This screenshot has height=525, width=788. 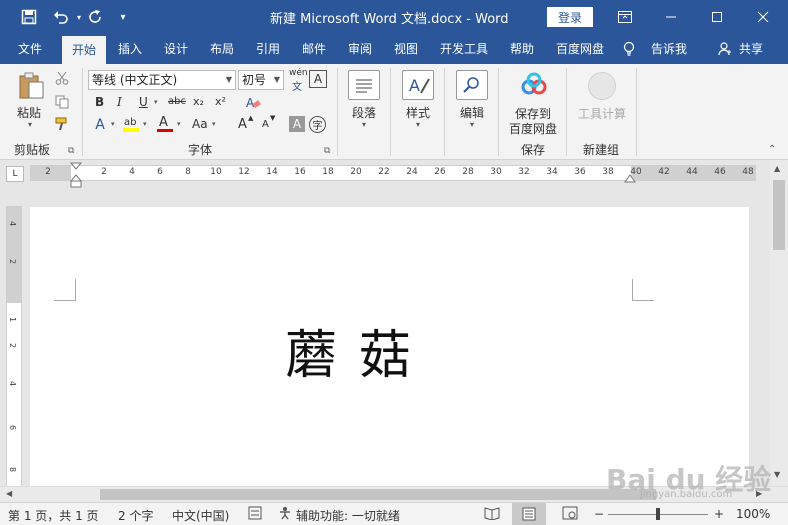 I want to click on close-icon, so click(x=763, y=17).